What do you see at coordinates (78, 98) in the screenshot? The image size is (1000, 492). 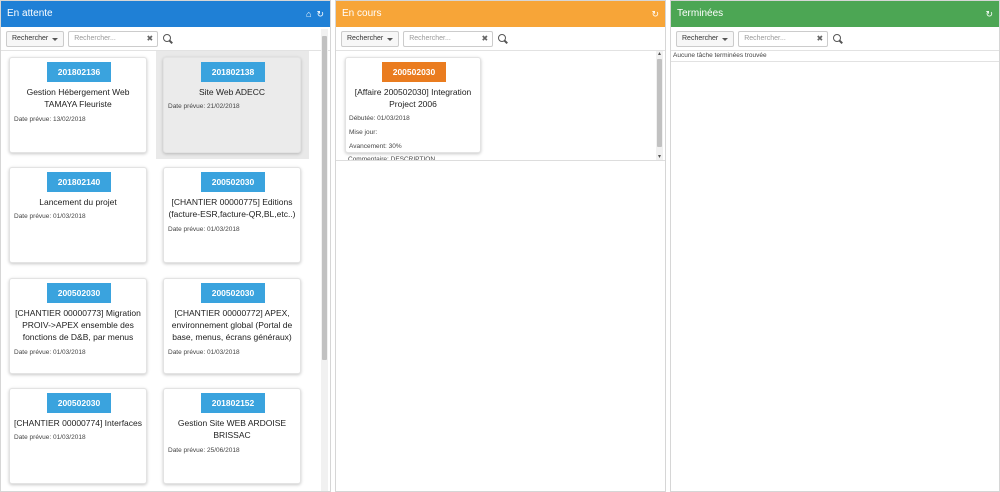 I see `task-title: Gestion Hébergement Web TAMAYA Fleuriste` at bounding box center [78, 98].